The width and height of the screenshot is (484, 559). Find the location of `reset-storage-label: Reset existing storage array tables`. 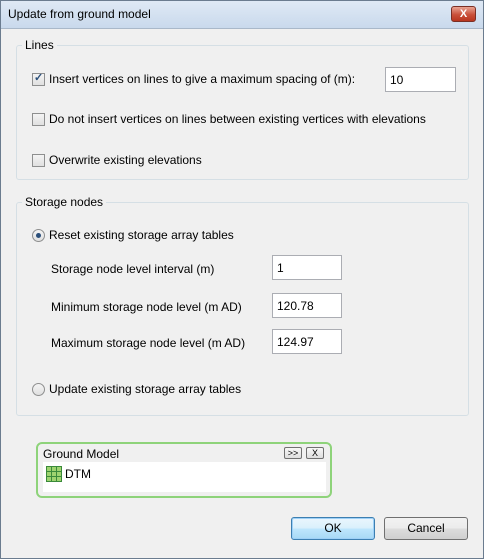

reset-storage-label: Reset existing storage array tables is located at coordinates (141, 235).